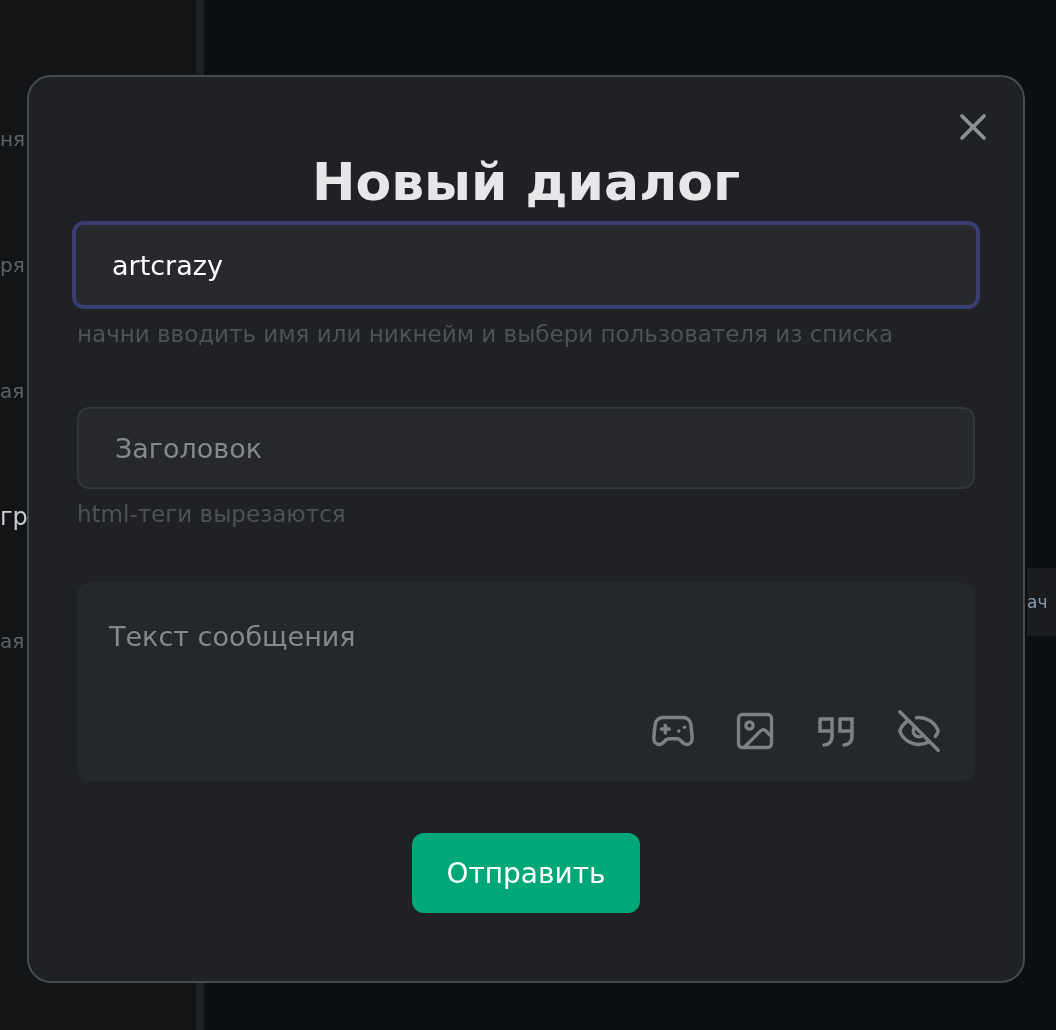  I want to click on sidebar-text: ня, so click(13, 139).